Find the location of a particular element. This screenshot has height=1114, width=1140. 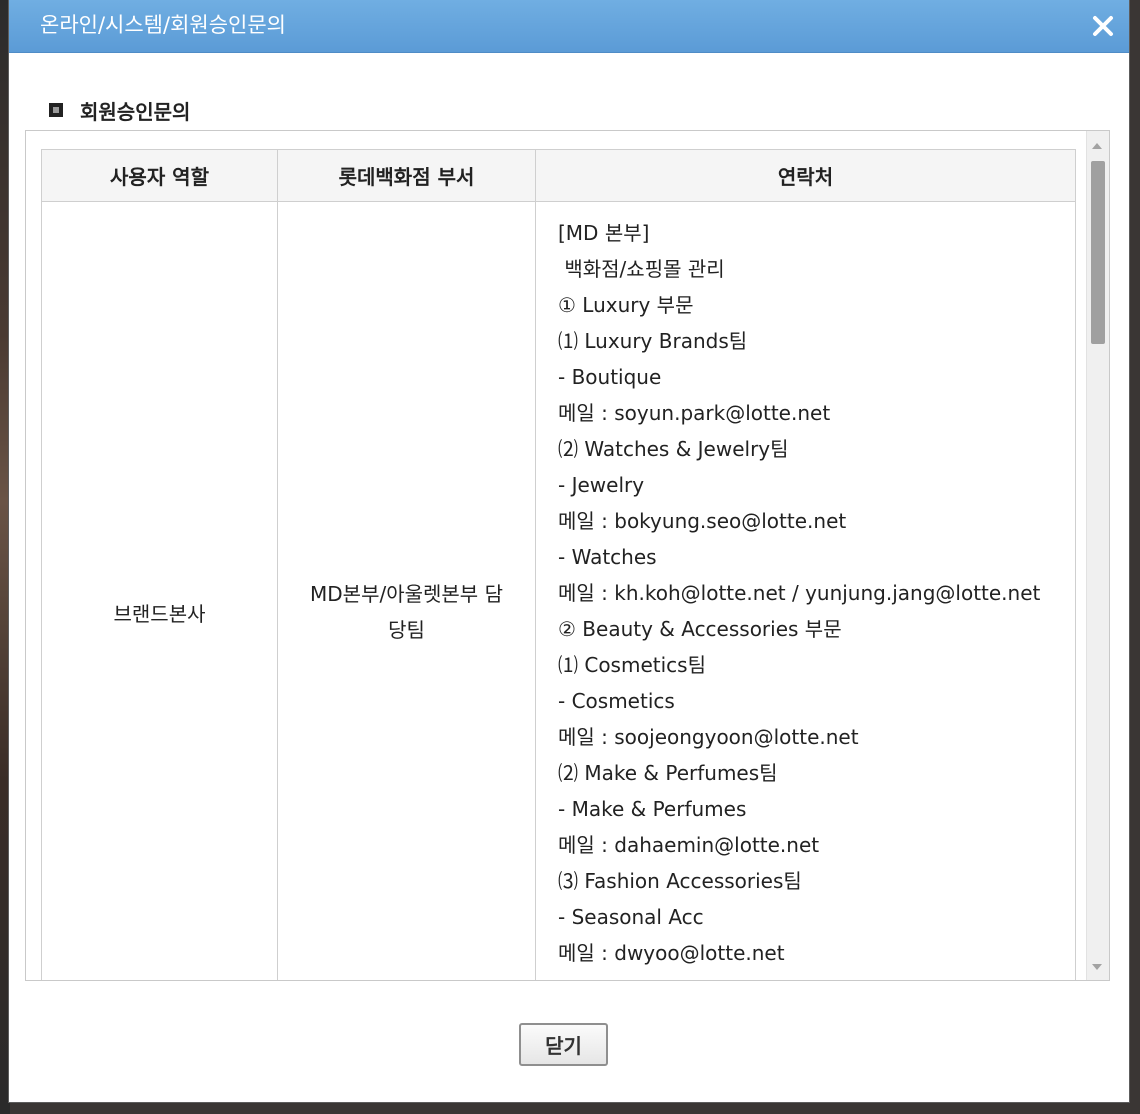

contact-line: ② Beauty & Accessories 부문 is located at coordinates (700, 629).